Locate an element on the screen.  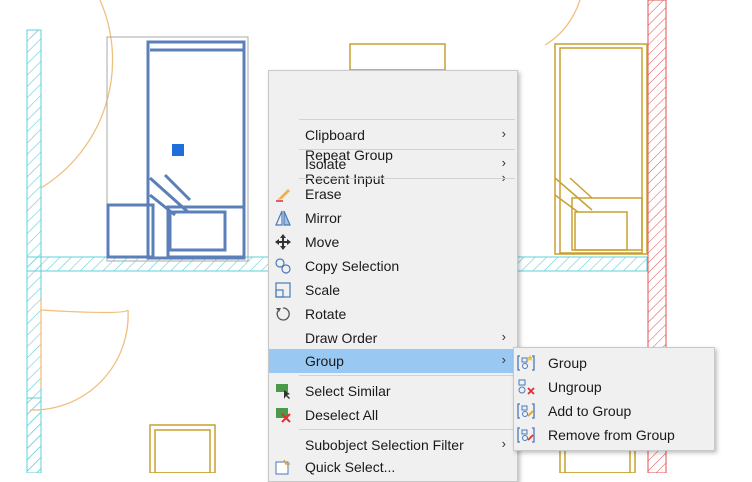
submenu-item-label: Group is located at coordinates (567, 363).